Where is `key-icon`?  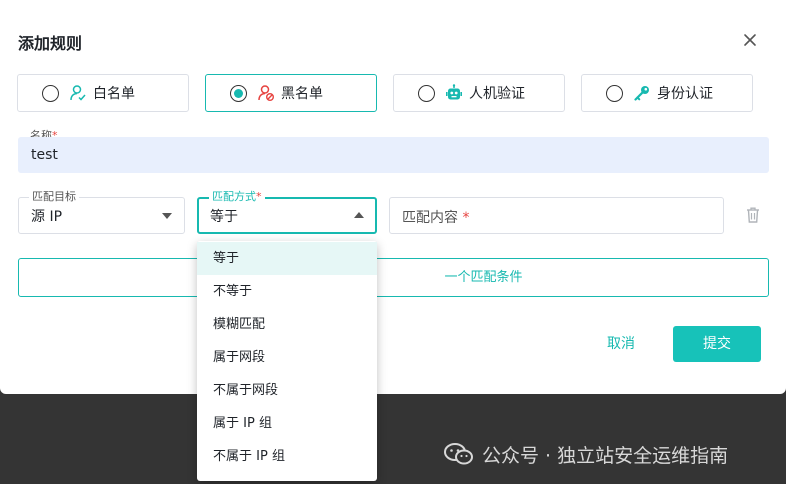
key-icon is located at coordinates (642, 93).